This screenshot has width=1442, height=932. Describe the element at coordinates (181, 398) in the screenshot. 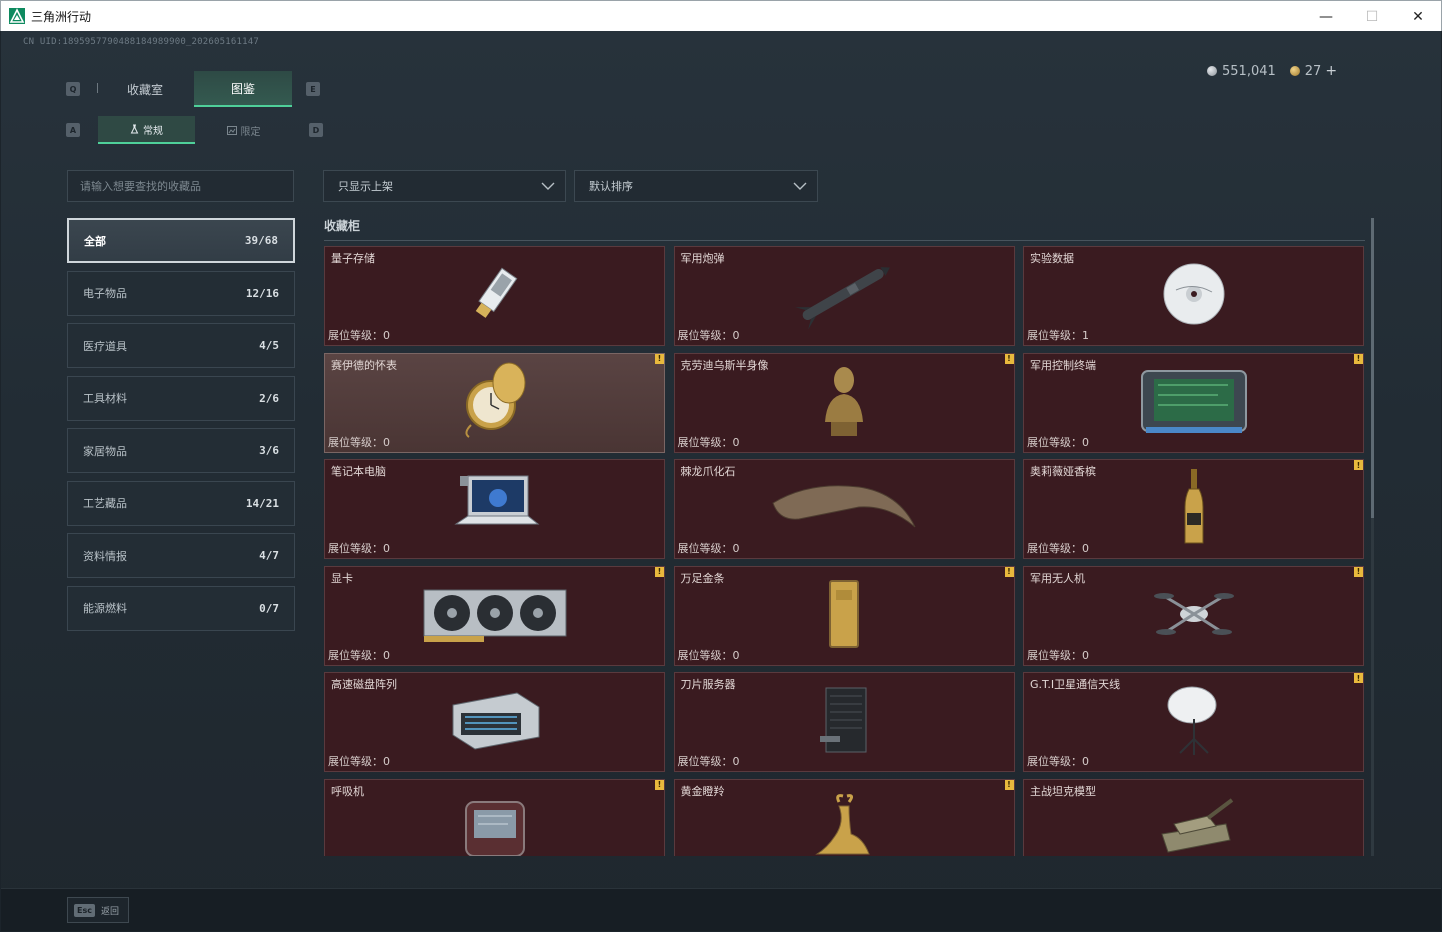

I see `category-tools: 工具材料 2/6` at that location.